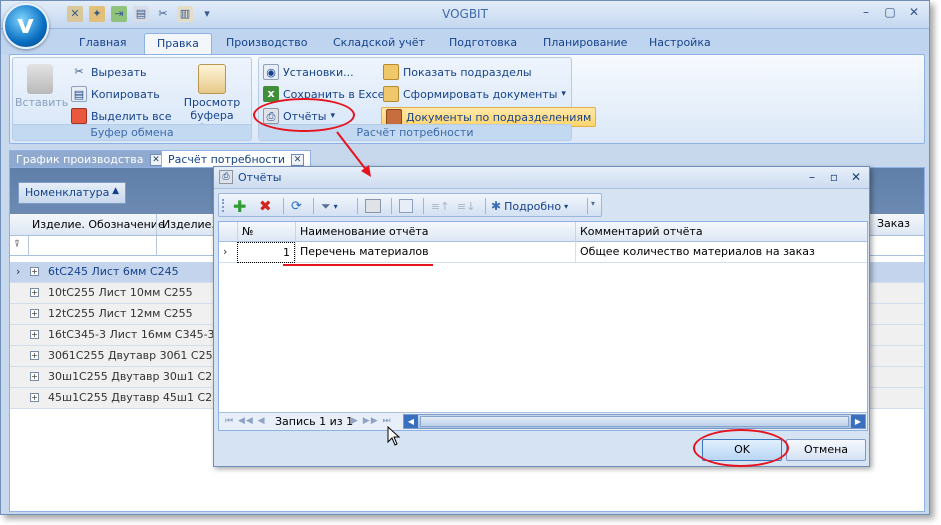 The width and height of the screenshot is (941, 525). What do you see at coordinates (394, 117) in the screenshot?
I see `books-icon` at bounding box center [394, 117].